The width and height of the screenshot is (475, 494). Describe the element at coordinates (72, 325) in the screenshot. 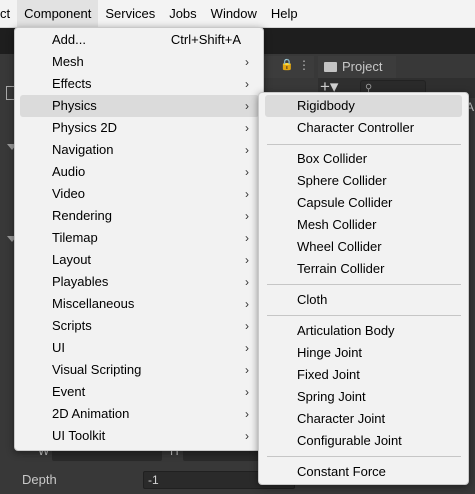

I see `menu-item-label: Scripts` at that location.